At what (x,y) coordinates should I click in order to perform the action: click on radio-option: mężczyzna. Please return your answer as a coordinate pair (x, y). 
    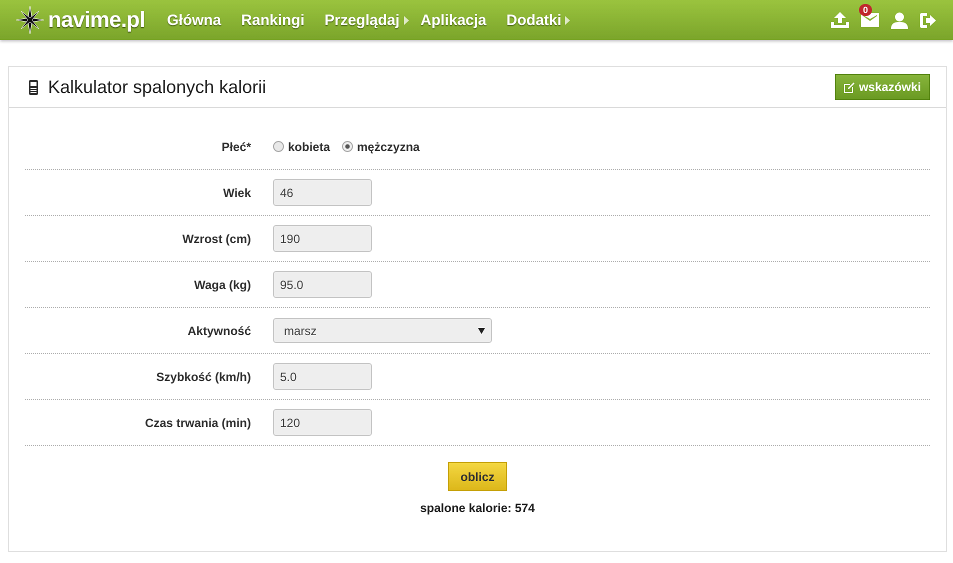
    Looking at the image, I should click on (381, 147).